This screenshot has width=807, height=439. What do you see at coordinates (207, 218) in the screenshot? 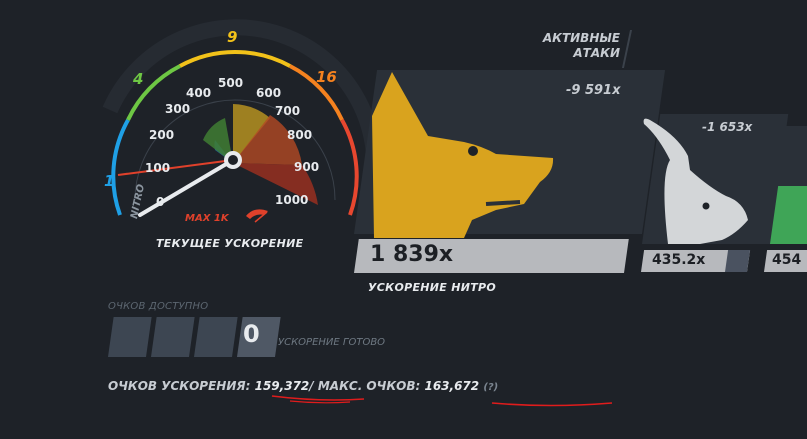
I see `max-label: MAX 1K` at bounding box center [207, 218].